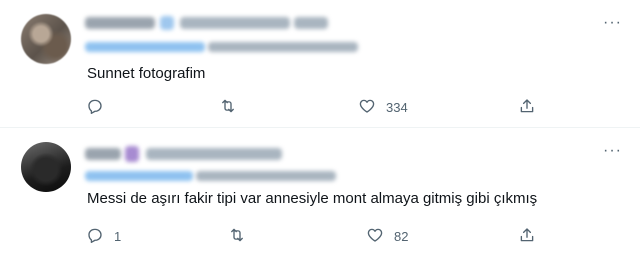  I want to click on reply-button, so click(100, 107).